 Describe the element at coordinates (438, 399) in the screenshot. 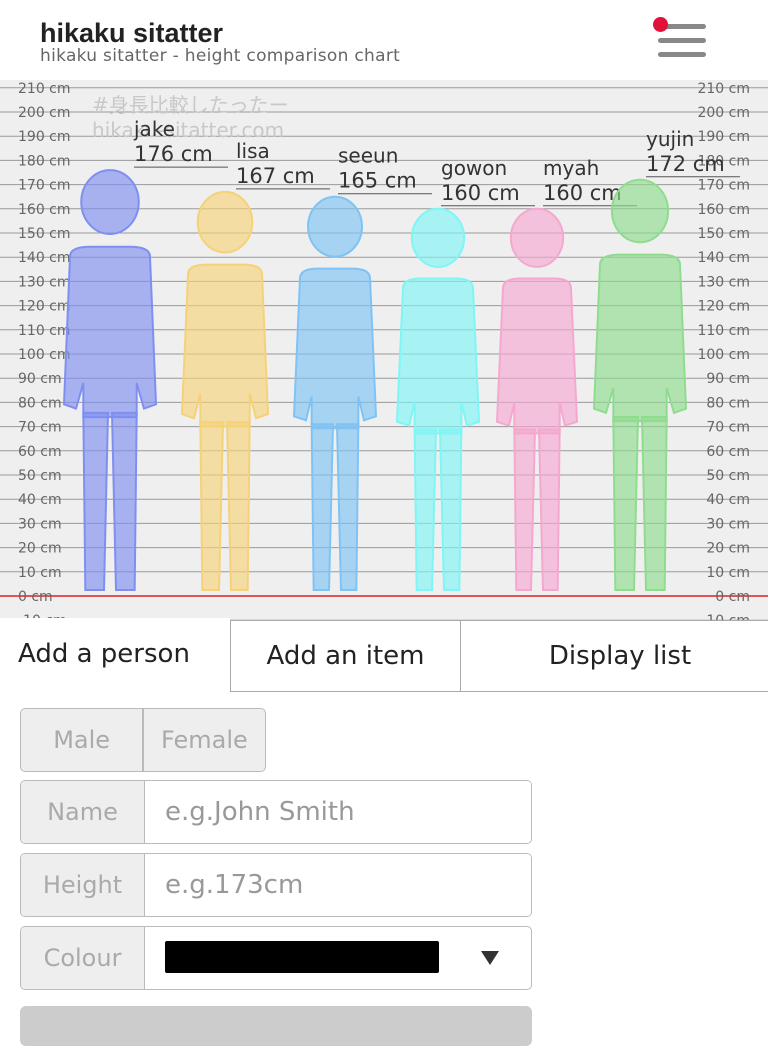

I see `person-figure-gowon` at that location.